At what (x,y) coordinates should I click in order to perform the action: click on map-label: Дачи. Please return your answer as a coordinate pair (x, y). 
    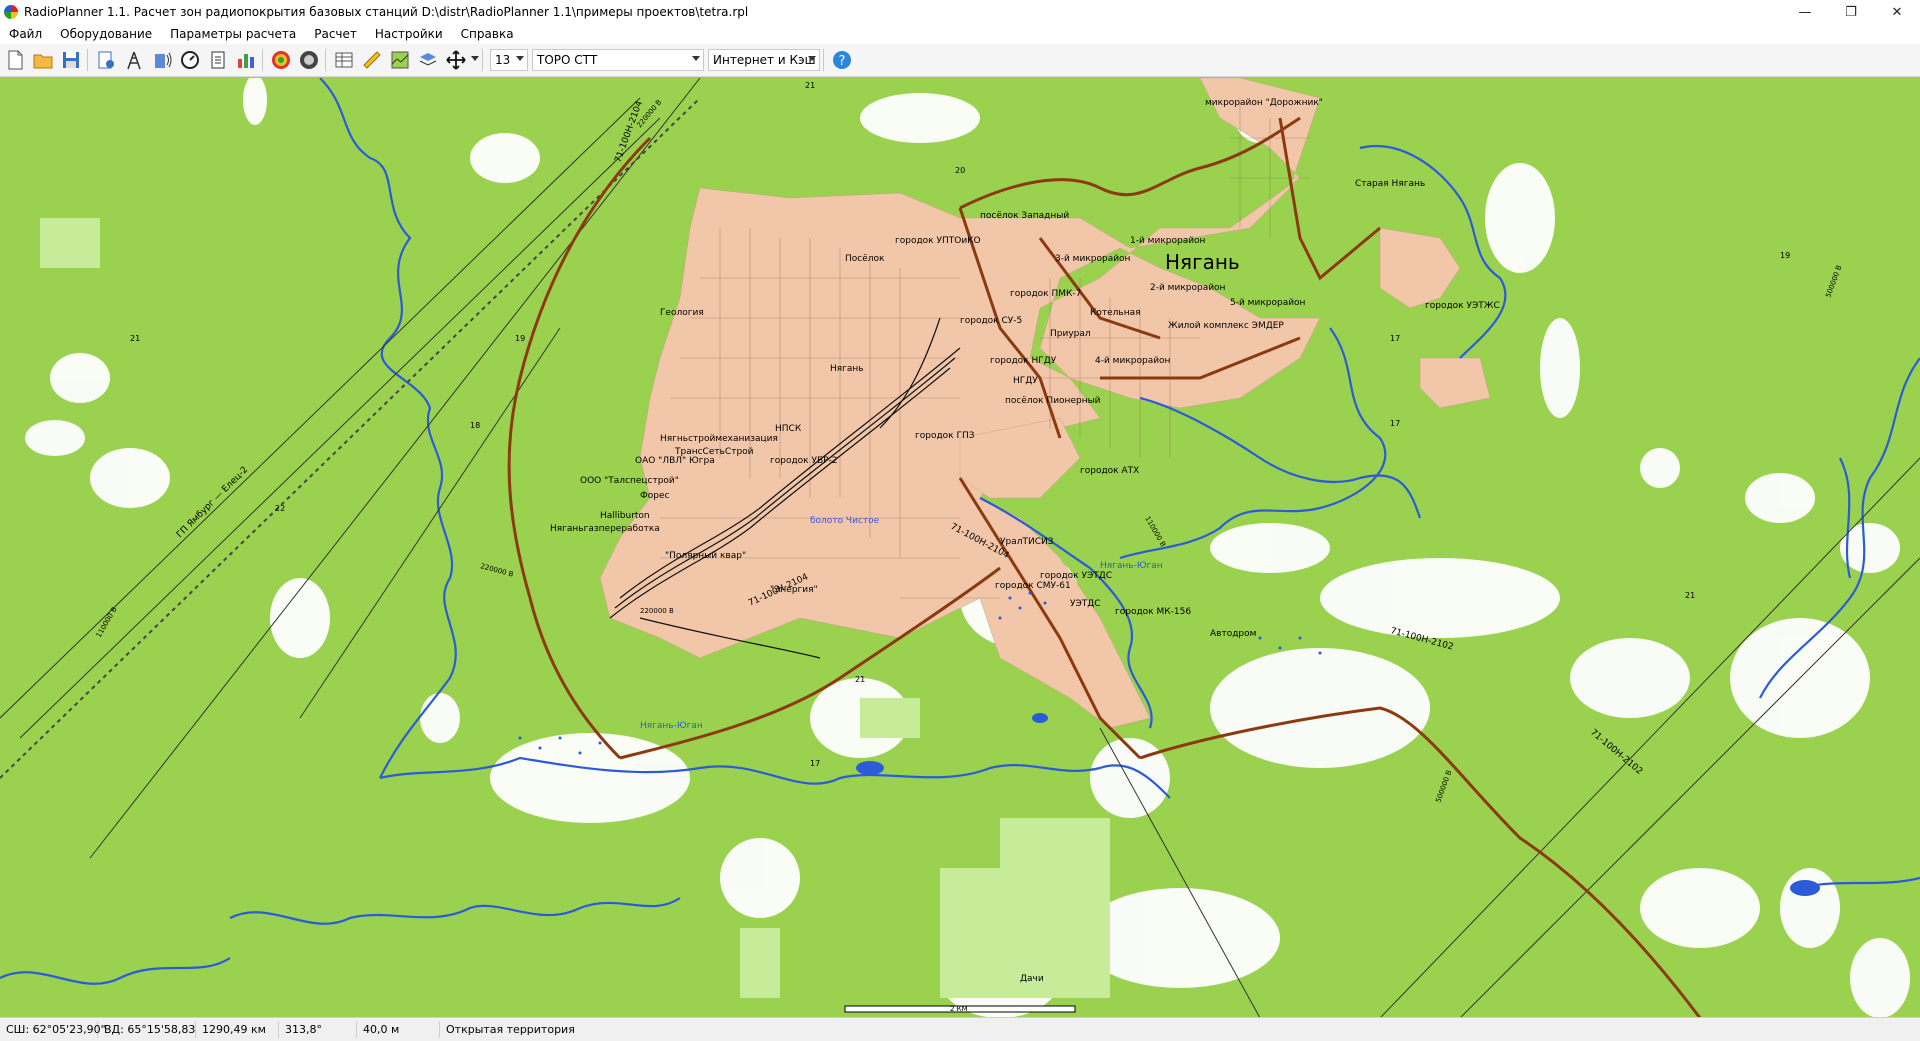
    Looking at the image, I should click on (1032, 979).